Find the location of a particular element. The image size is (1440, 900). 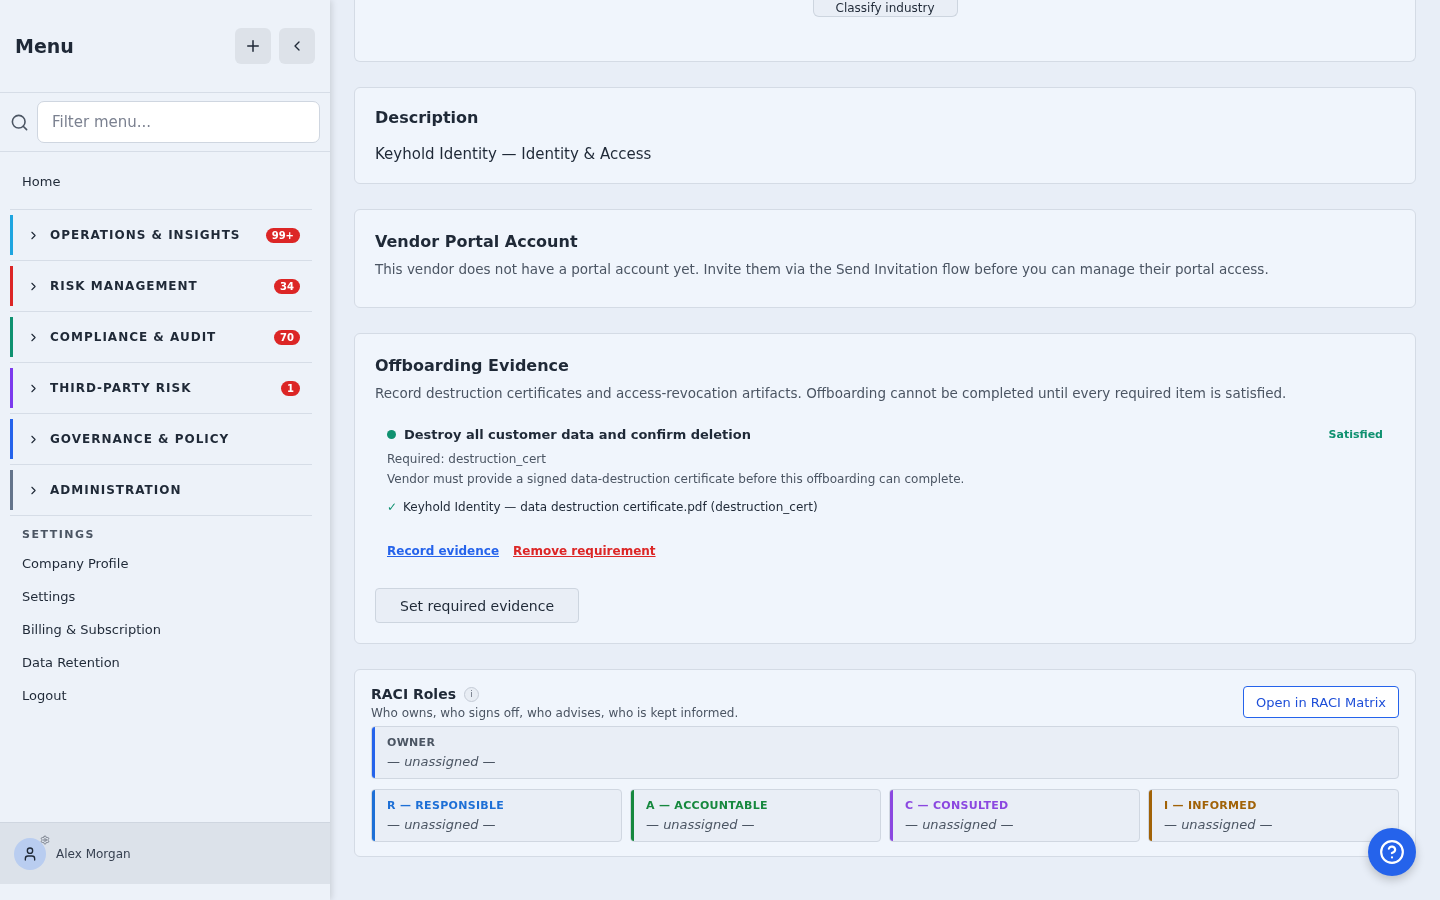

section-heading: SETTINGS is located at coordinates (58, 535).